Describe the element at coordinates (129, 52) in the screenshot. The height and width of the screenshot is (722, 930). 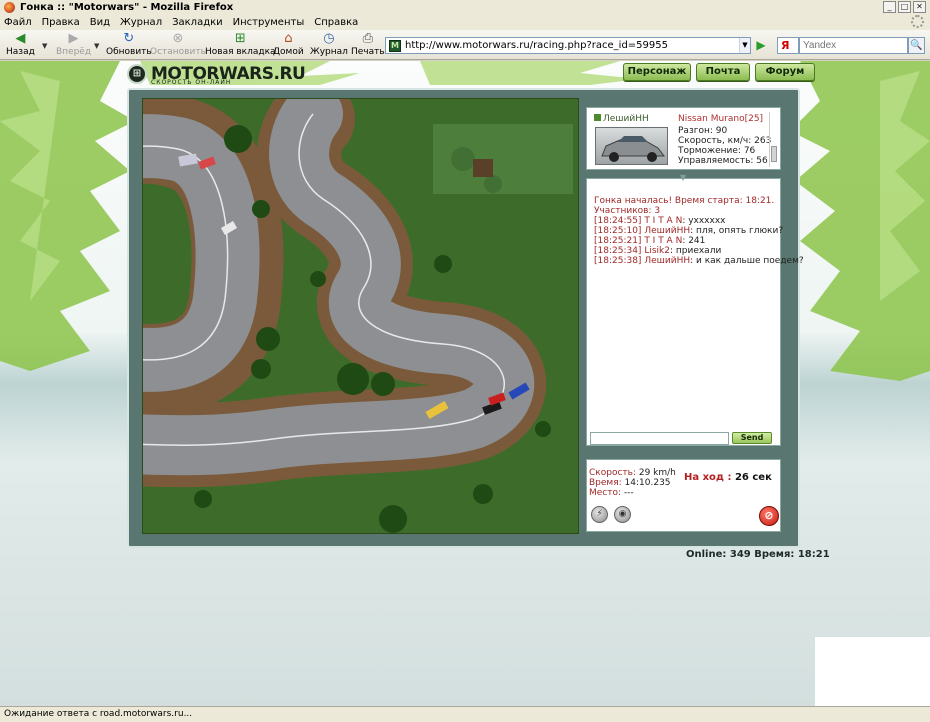
I see `reload-label: Обновить` at that location.